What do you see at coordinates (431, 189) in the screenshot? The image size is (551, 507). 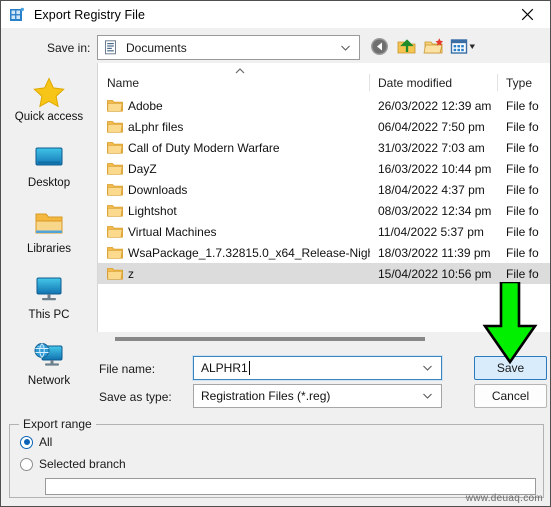 I see `date-modified-cell: 18/04/2022 4:37 pm` at bounding box center [431, 189].